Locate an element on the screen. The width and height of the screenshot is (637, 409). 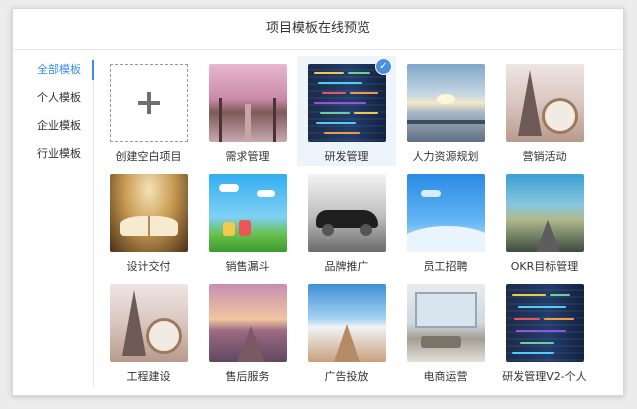
template-card-advertising: 广告投放 is located at coordinates (346, 331).